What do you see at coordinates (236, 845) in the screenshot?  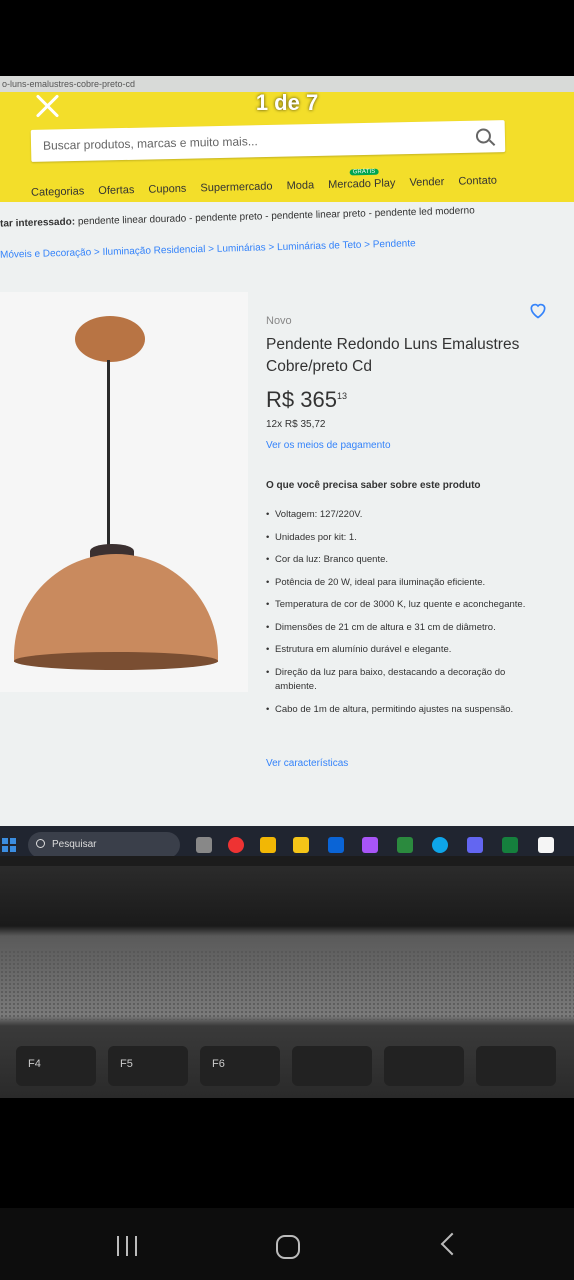 I see `chrome-icon` at bounding box center [236, 845].